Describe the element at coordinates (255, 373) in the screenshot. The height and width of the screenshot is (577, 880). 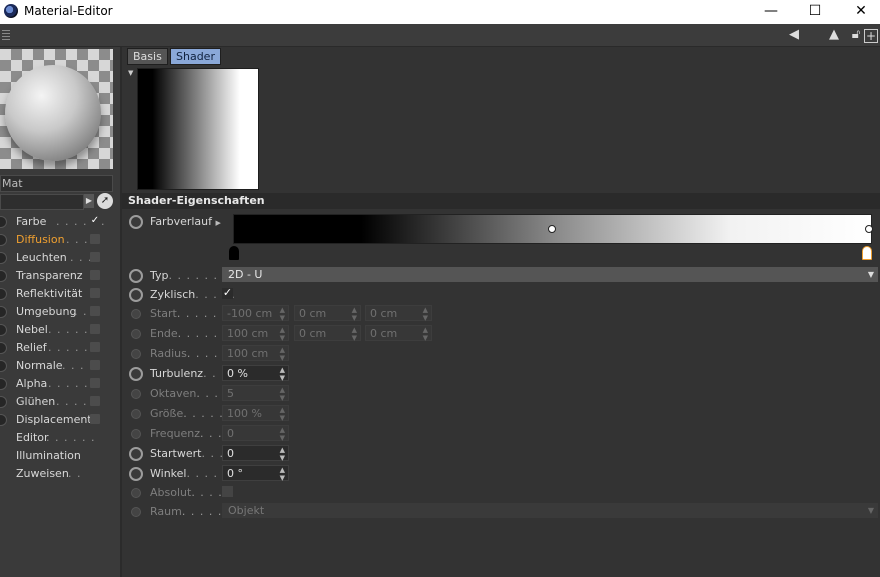
I see `turbulenz-field: 0 % ▲ ▼` at that location.